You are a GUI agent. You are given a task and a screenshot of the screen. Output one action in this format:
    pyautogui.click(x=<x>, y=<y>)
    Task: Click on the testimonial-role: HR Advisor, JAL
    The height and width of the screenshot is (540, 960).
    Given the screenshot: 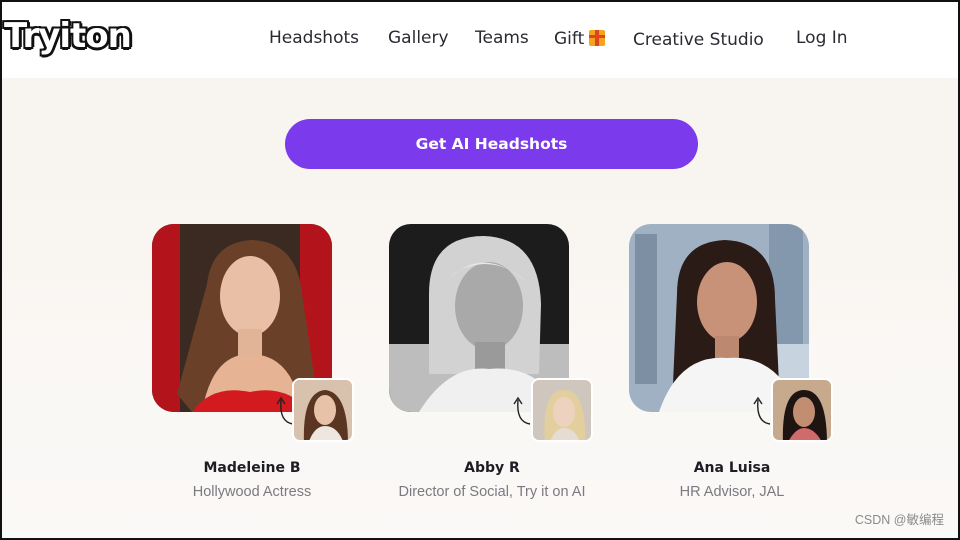 What is the action you would take?
    pyautogui.click(x=732, y=492)
    